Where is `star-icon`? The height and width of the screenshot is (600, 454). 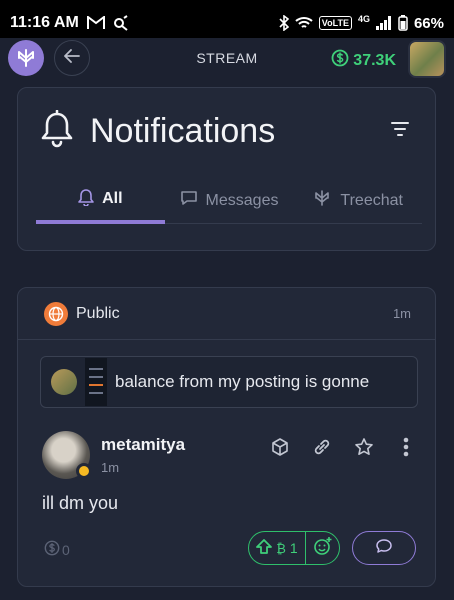
star-icon is located at coordinates (364, 447).